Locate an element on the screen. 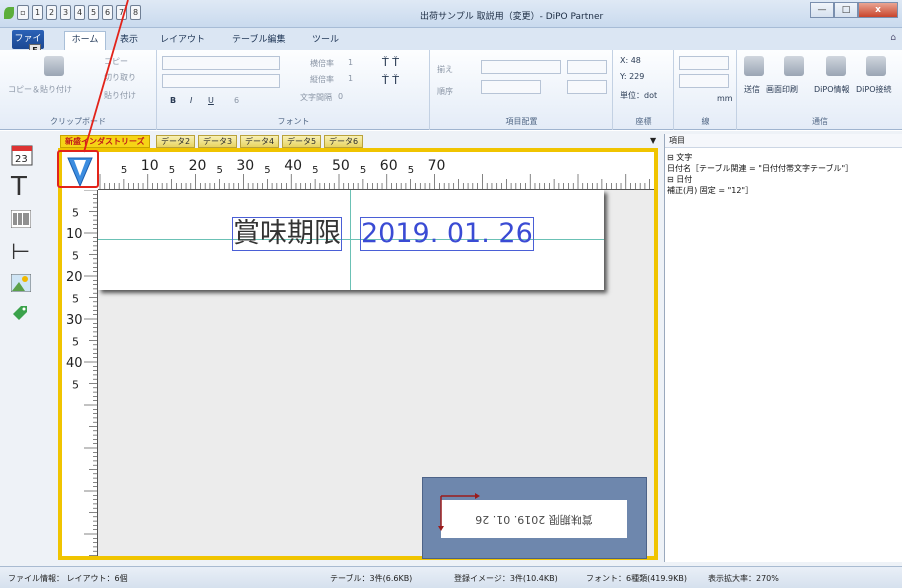 The image size is (902, 588). text-direction-icon: Ť Ť is located at coordinates (390, 62).